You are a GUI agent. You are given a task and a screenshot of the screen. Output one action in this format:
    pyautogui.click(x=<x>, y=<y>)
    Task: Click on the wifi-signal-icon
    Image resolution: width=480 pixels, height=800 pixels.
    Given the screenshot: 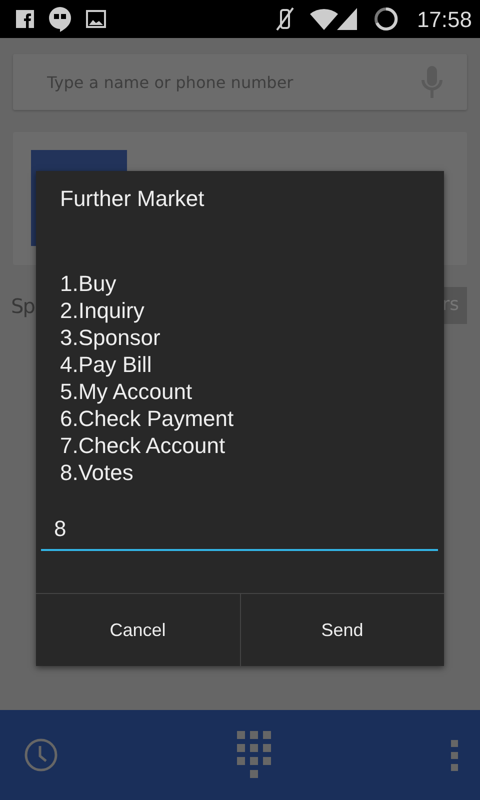 What is the action you would take?
    pyautogui.click(x=333, y=19)
    